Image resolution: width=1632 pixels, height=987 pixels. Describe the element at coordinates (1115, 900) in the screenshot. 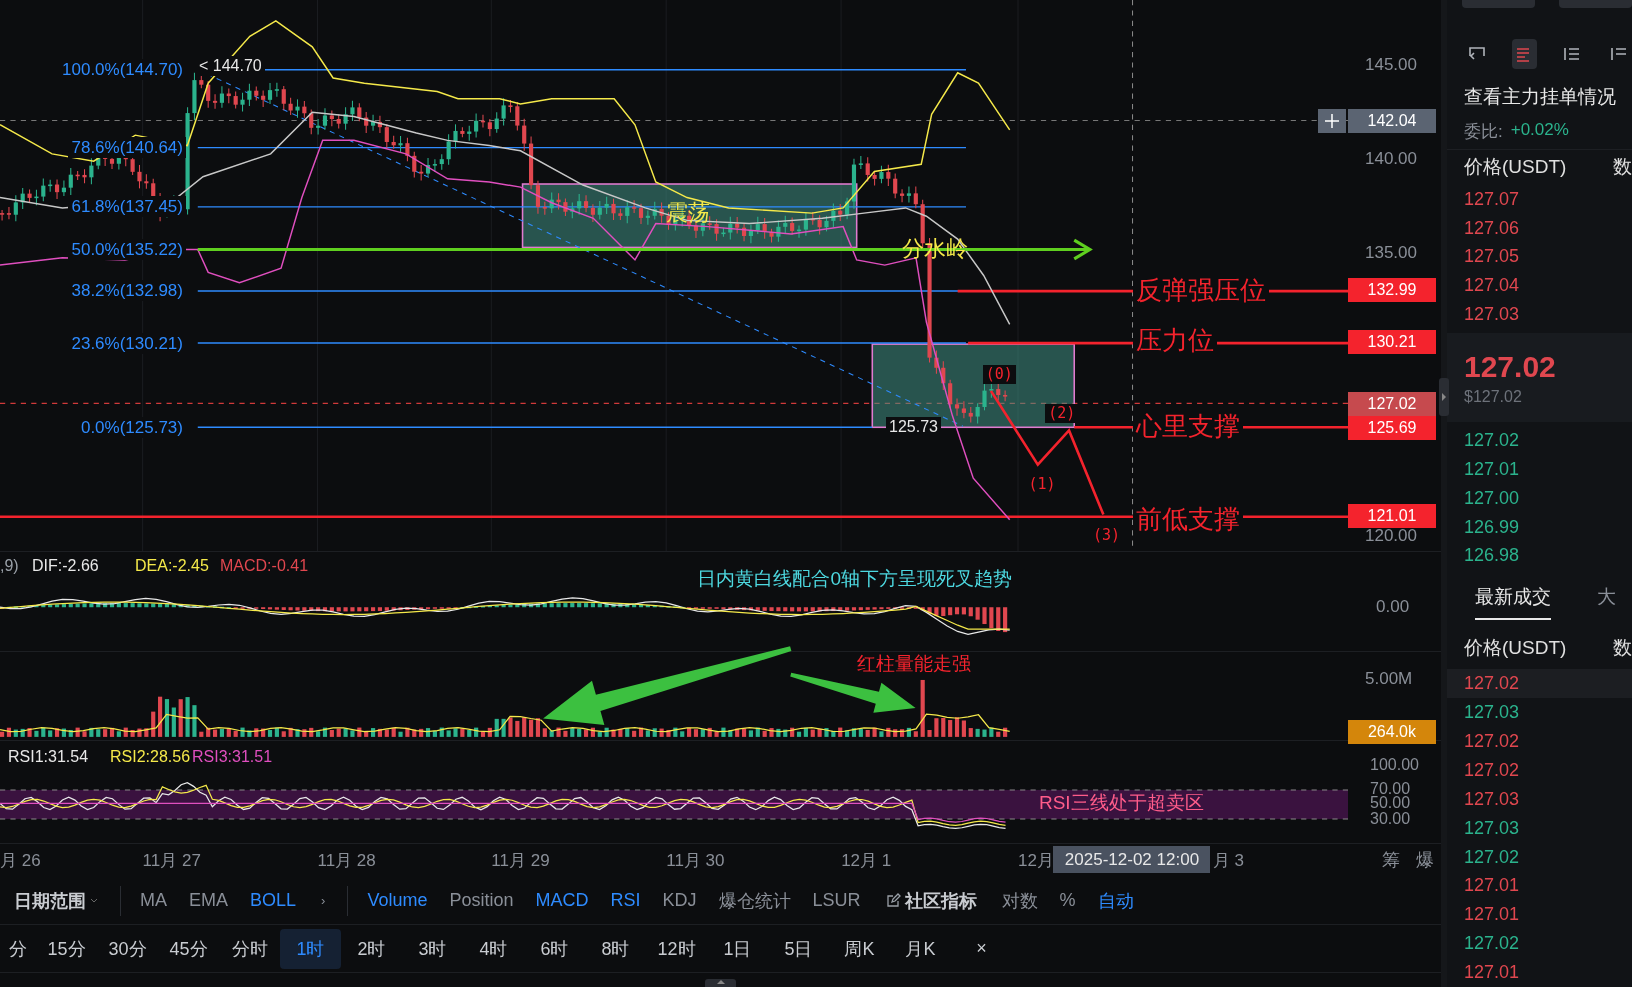

I see `indicator-toggle: 自动` at that location.